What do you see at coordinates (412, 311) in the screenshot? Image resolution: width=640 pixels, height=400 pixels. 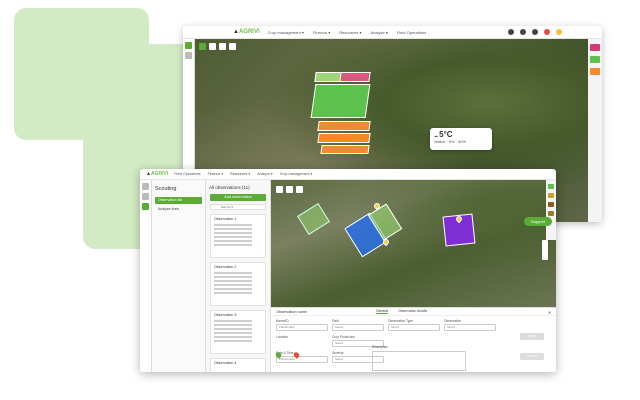 I see `tab-observation-details: Observation details` at bounding box center [412, 311].